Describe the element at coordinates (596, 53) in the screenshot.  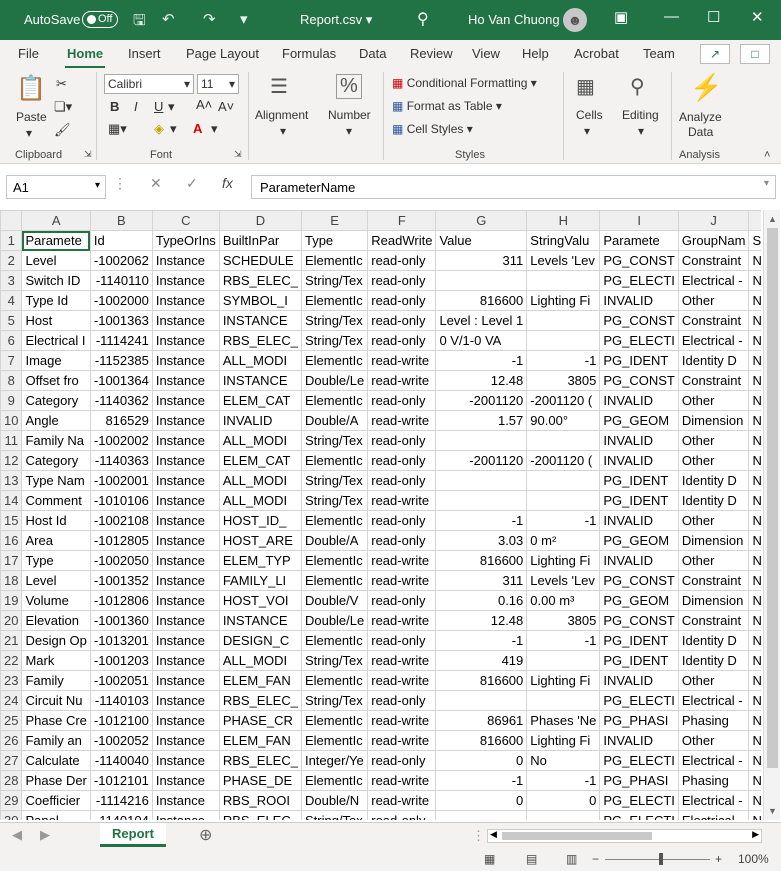
I see `tab-acrobat: Acrobat` at that location.